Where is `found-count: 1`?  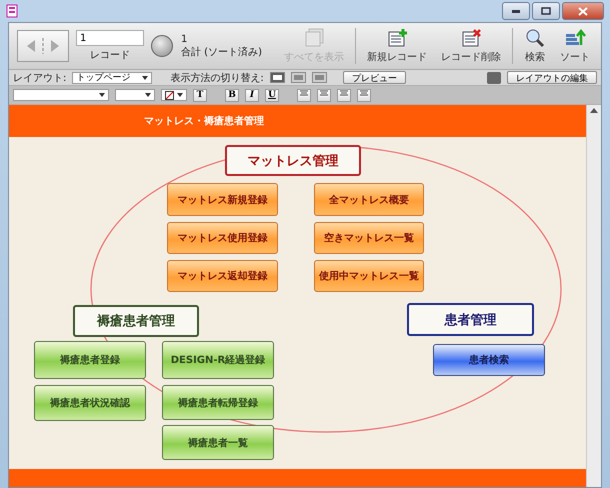
found-count: 1 is located at coordinates (184, 39).